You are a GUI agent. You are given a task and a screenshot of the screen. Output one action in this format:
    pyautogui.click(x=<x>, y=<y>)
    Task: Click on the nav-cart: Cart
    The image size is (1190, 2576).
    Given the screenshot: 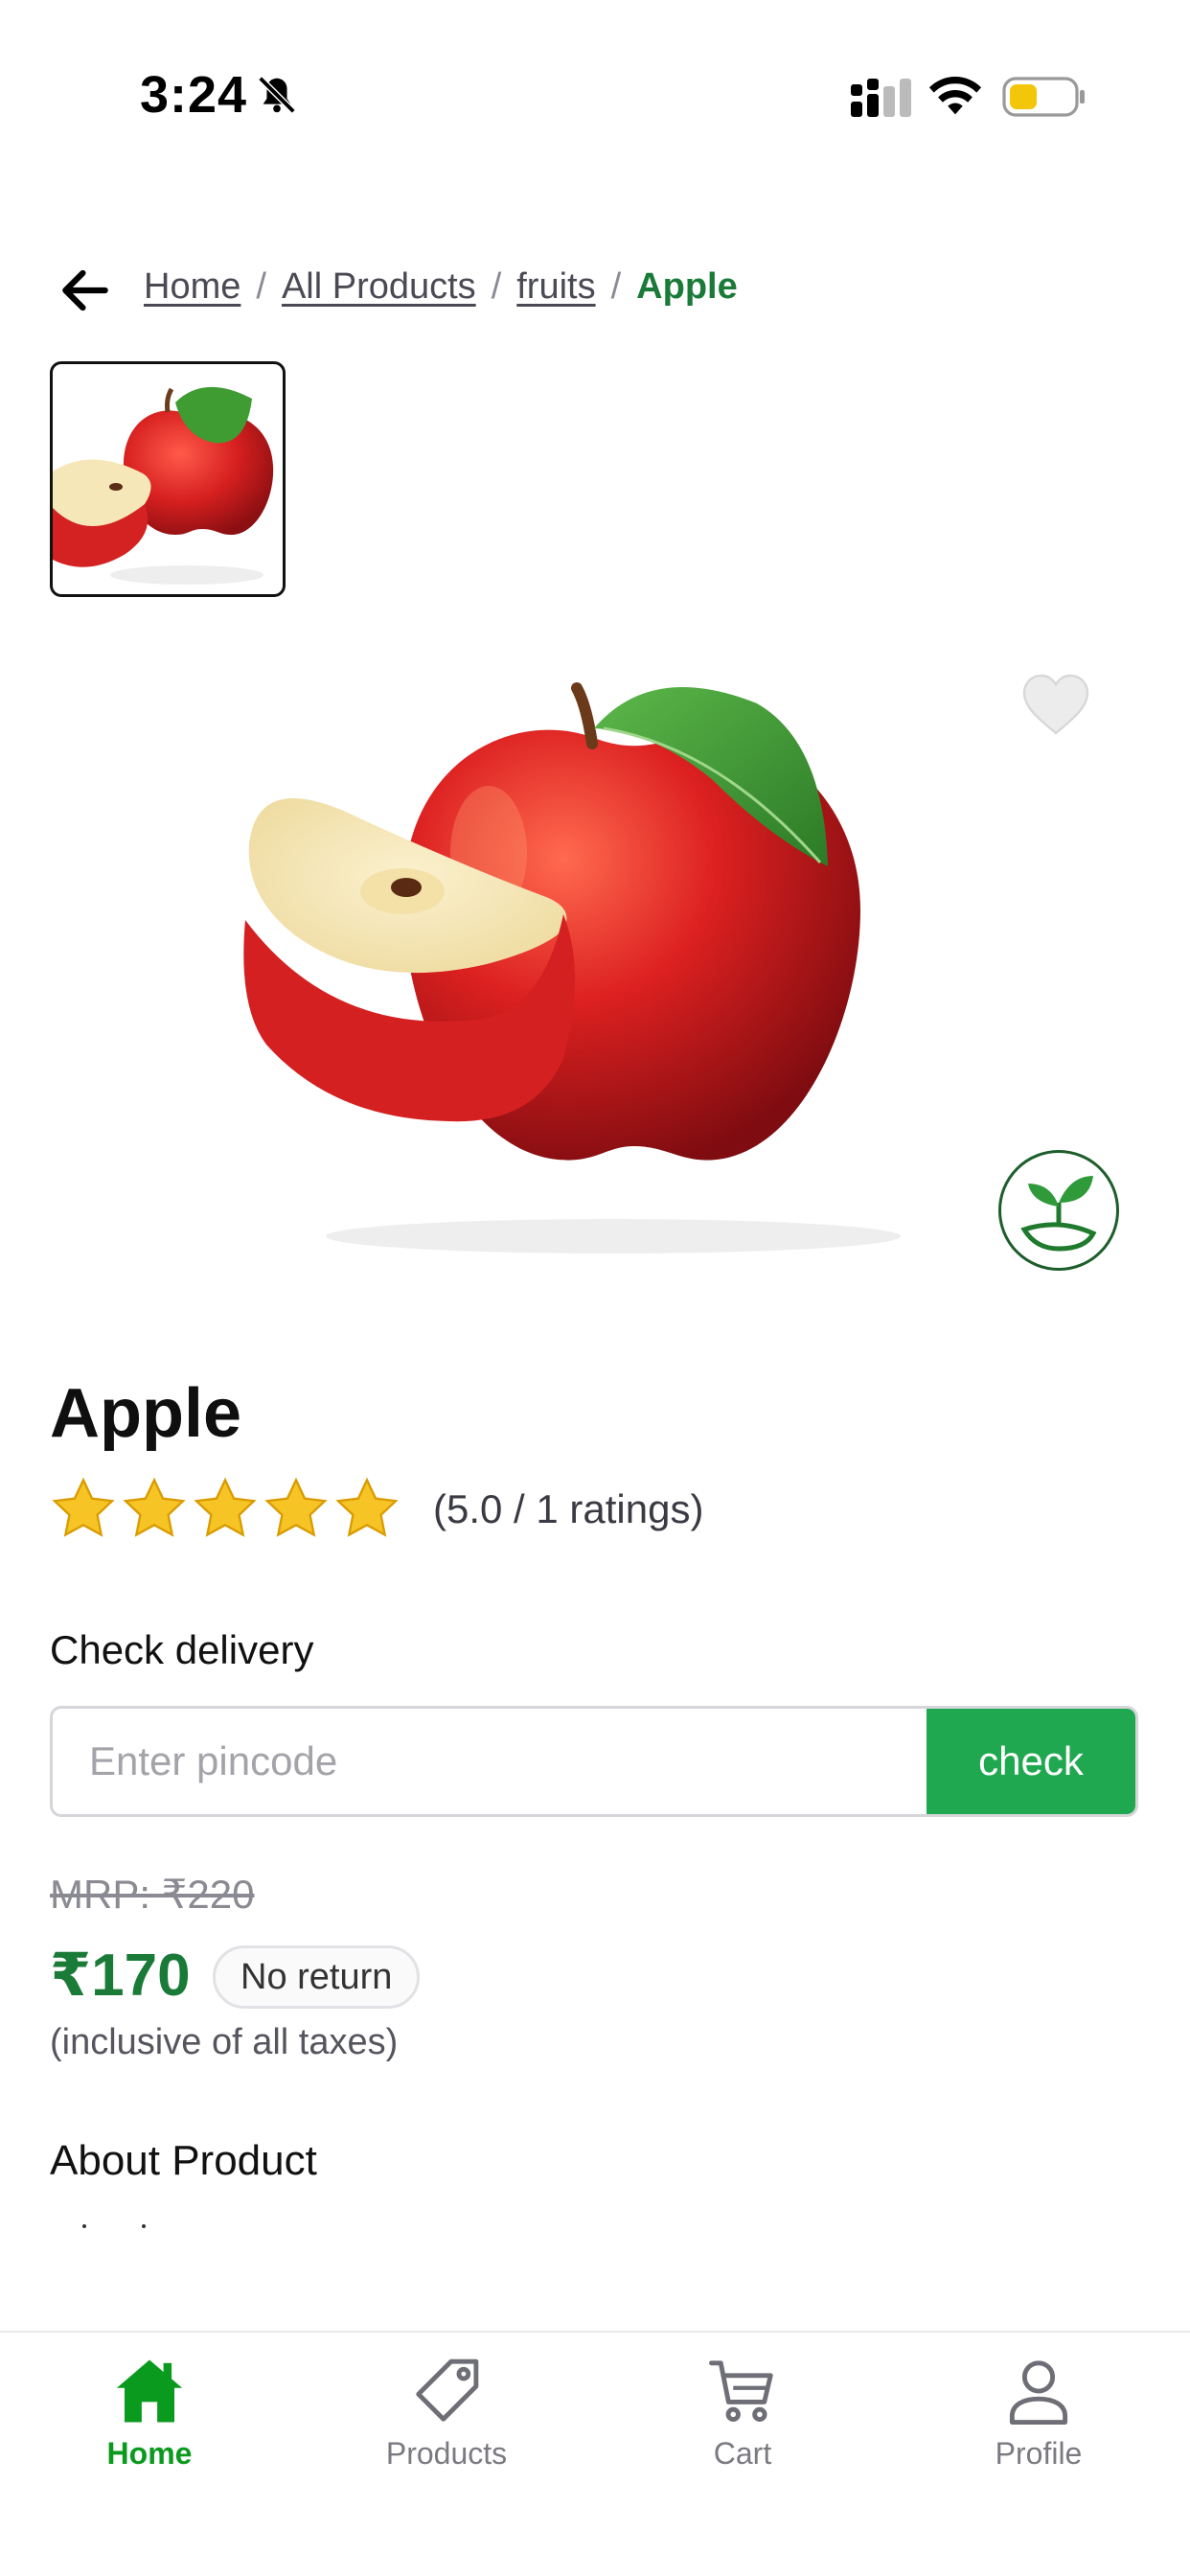 What is the action you would take?
    pyautogui.click(x=743, y=2413)
    